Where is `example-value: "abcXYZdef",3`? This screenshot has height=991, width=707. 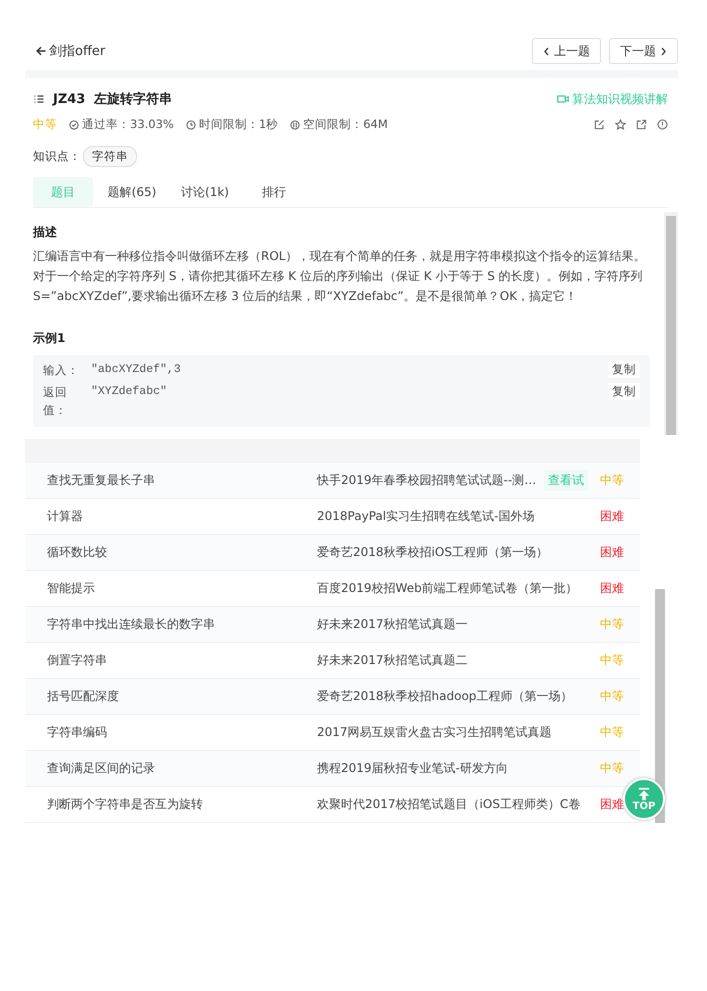 example-value: "abcXYZdef",3 is located at coordinates (136, 370).